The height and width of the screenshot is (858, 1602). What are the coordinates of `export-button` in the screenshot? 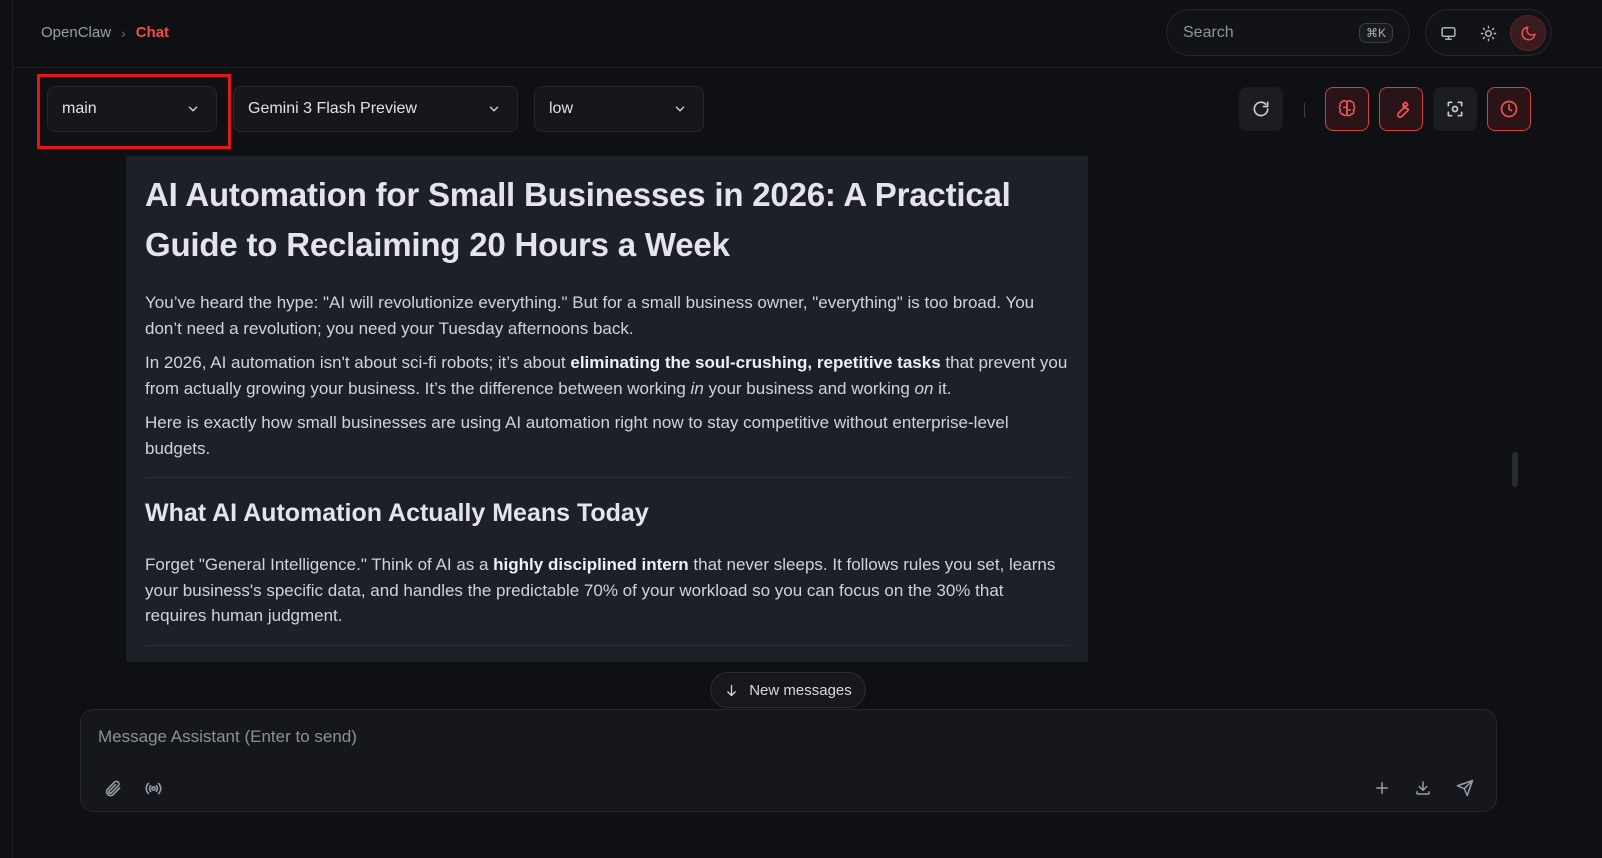 It's located at (1423, 788).